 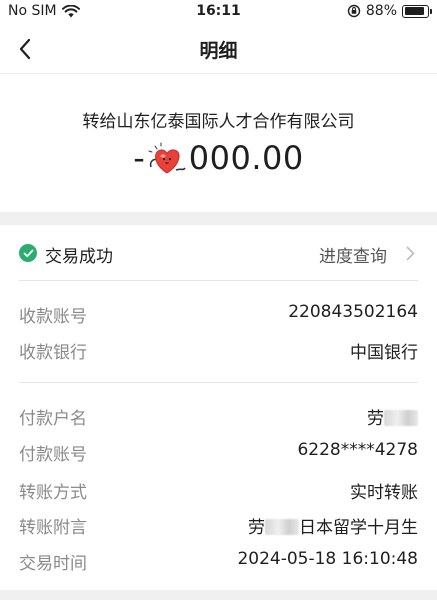 What do you see at coordinates (53, 564) in the screenshot?
I see `transaction-time-label: 交易时间` at bounding box center [53, 564].